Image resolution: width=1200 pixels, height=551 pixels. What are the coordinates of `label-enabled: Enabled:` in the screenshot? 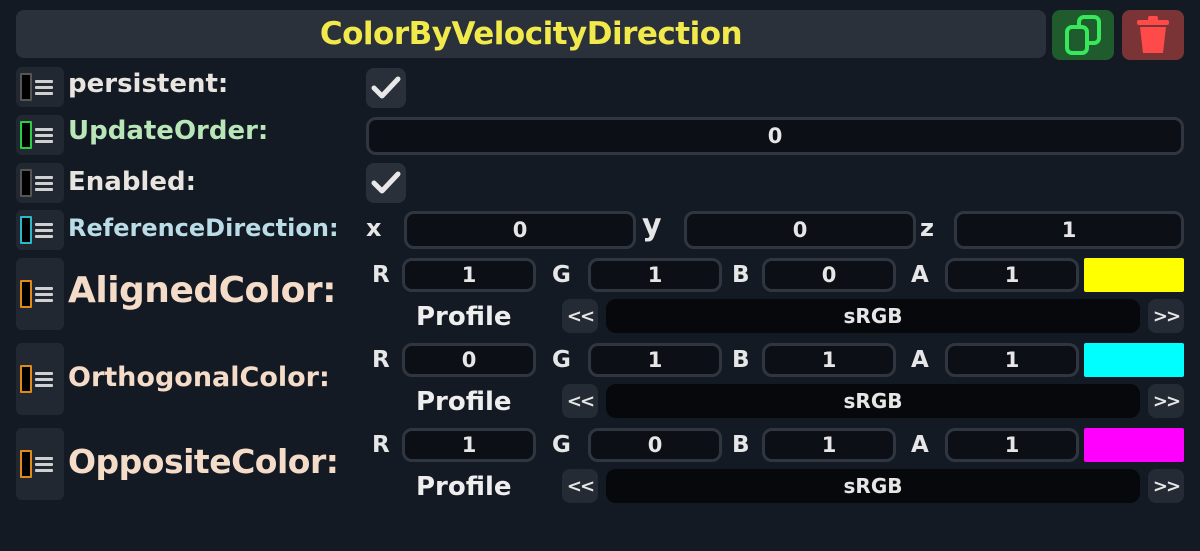 It's located at (132, 182).